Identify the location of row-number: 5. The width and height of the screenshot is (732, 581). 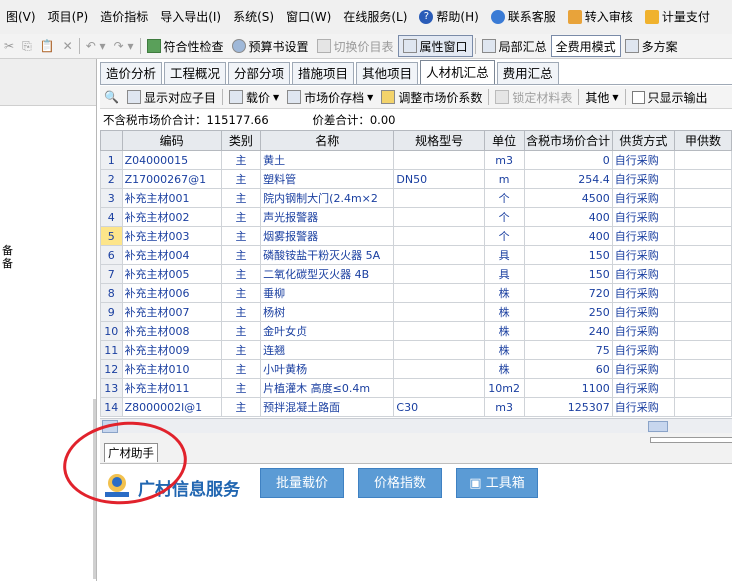
(111, 236).